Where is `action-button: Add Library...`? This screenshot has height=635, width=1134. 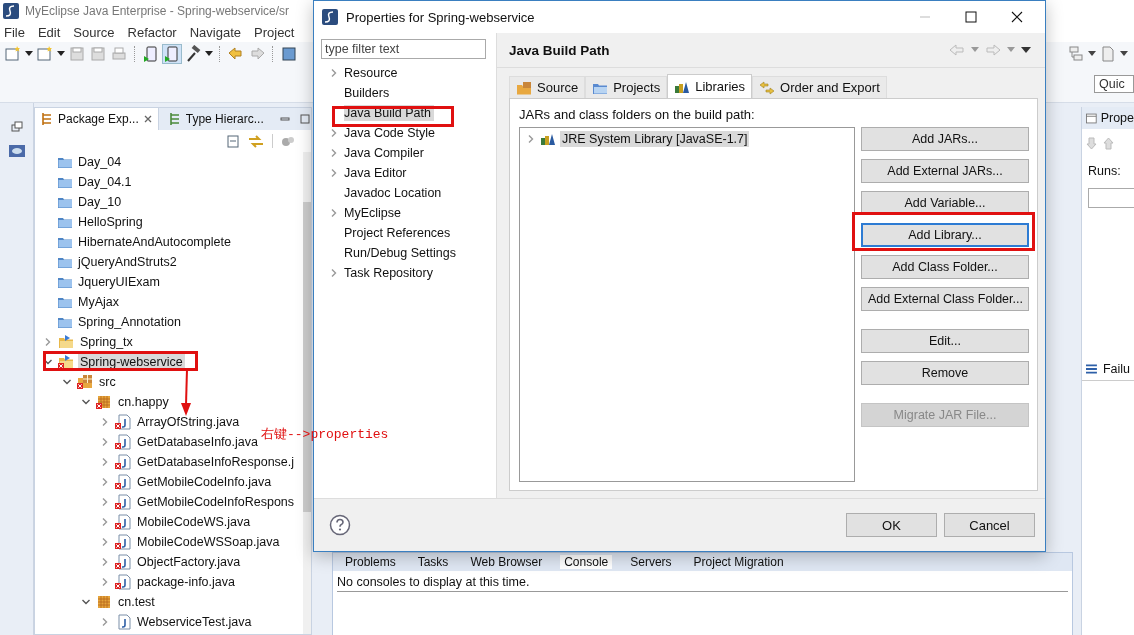
action-button: Add Library... is located at coordinates (945, 235).